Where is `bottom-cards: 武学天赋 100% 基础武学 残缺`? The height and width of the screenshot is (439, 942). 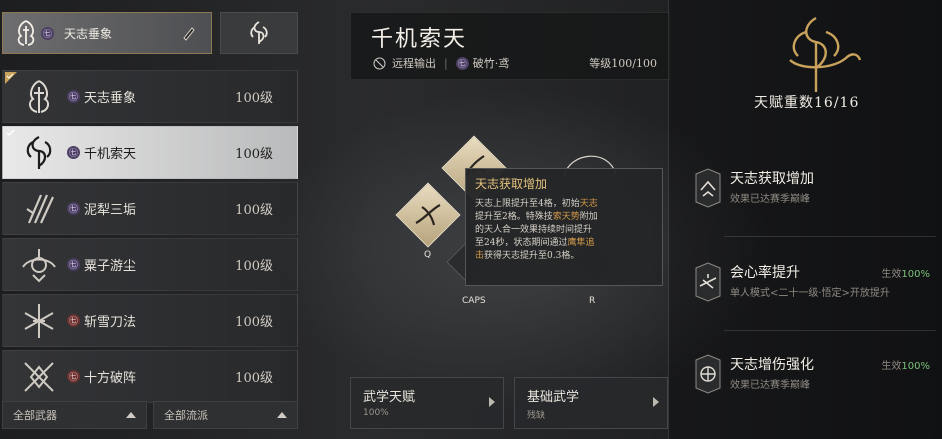
bottom-cards: 武学天赋 100% 基础武学 残缺 is located at coordinates (509, 403).